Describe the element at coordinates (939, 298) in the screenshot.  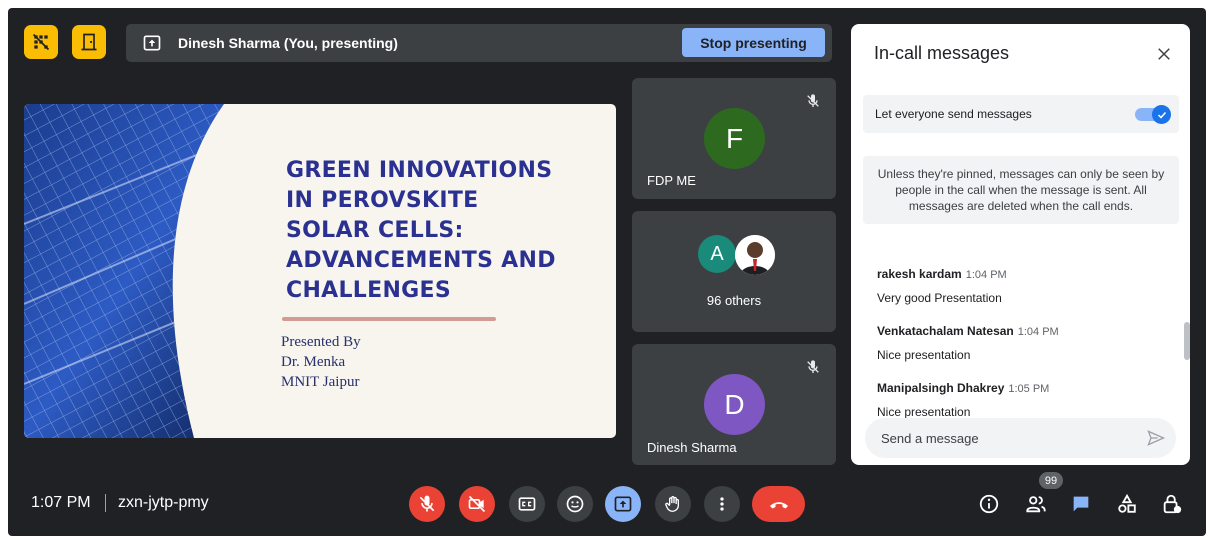
I see `message-text: Very good Presentation` at that location.